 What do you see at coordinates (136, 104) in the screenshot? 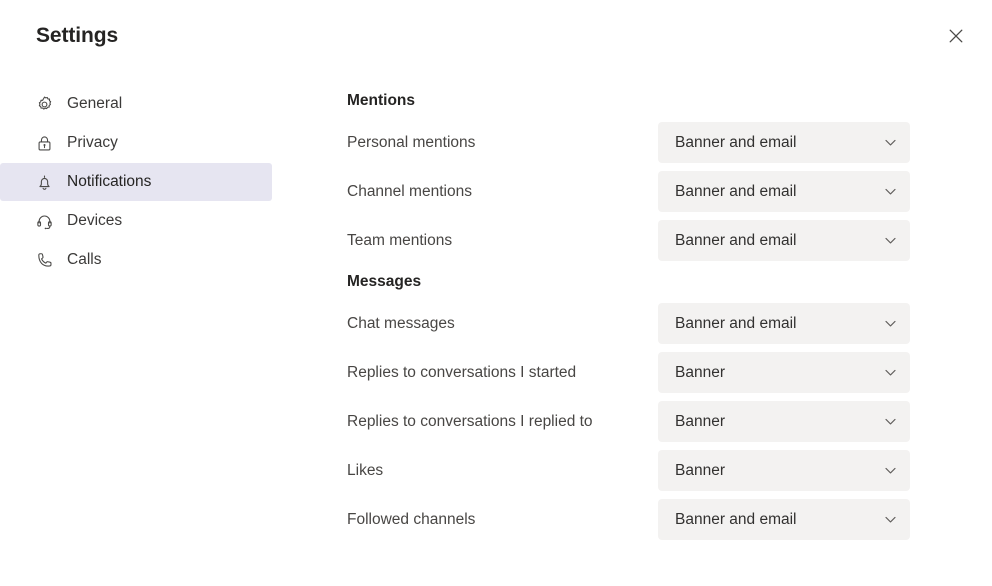
I see `sidebar-item-general: General` at bounding box center [136, 104].